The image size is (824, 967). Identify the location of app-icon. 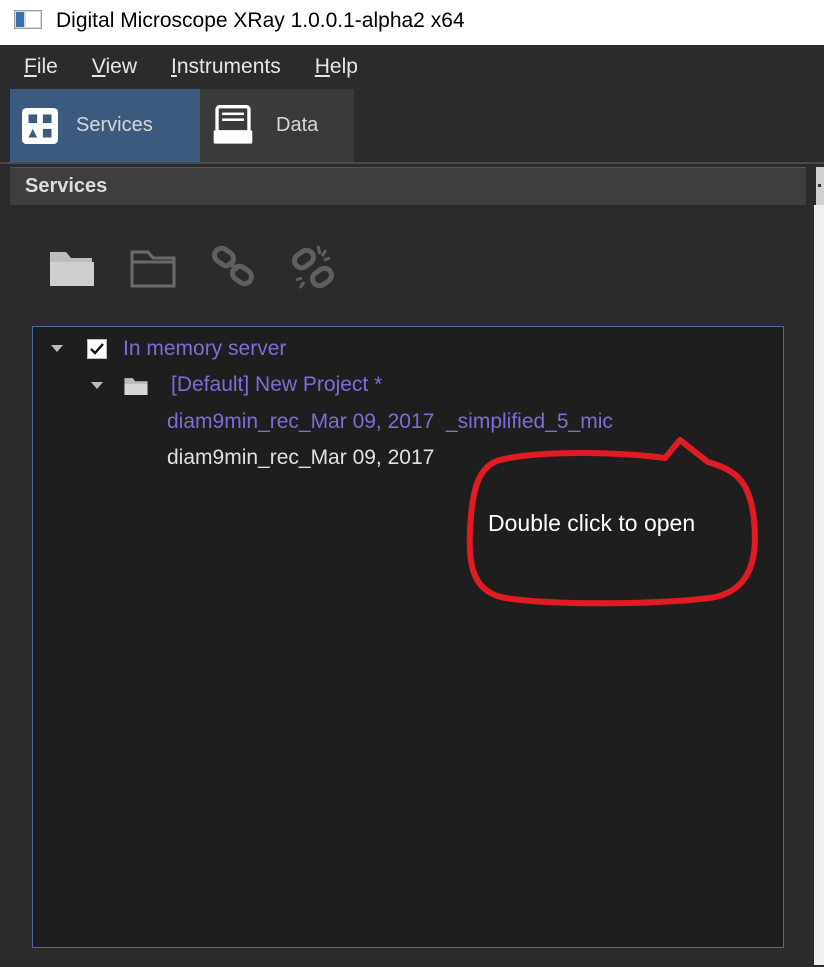
(28, 19).